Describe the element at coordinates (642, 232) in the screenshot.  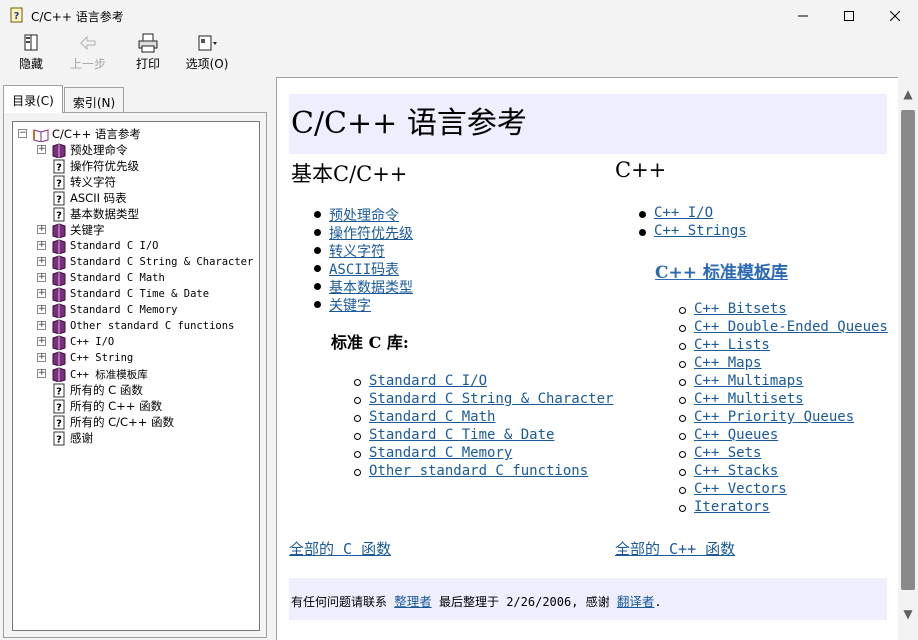
I see `bullet-disc-icon` at that location.